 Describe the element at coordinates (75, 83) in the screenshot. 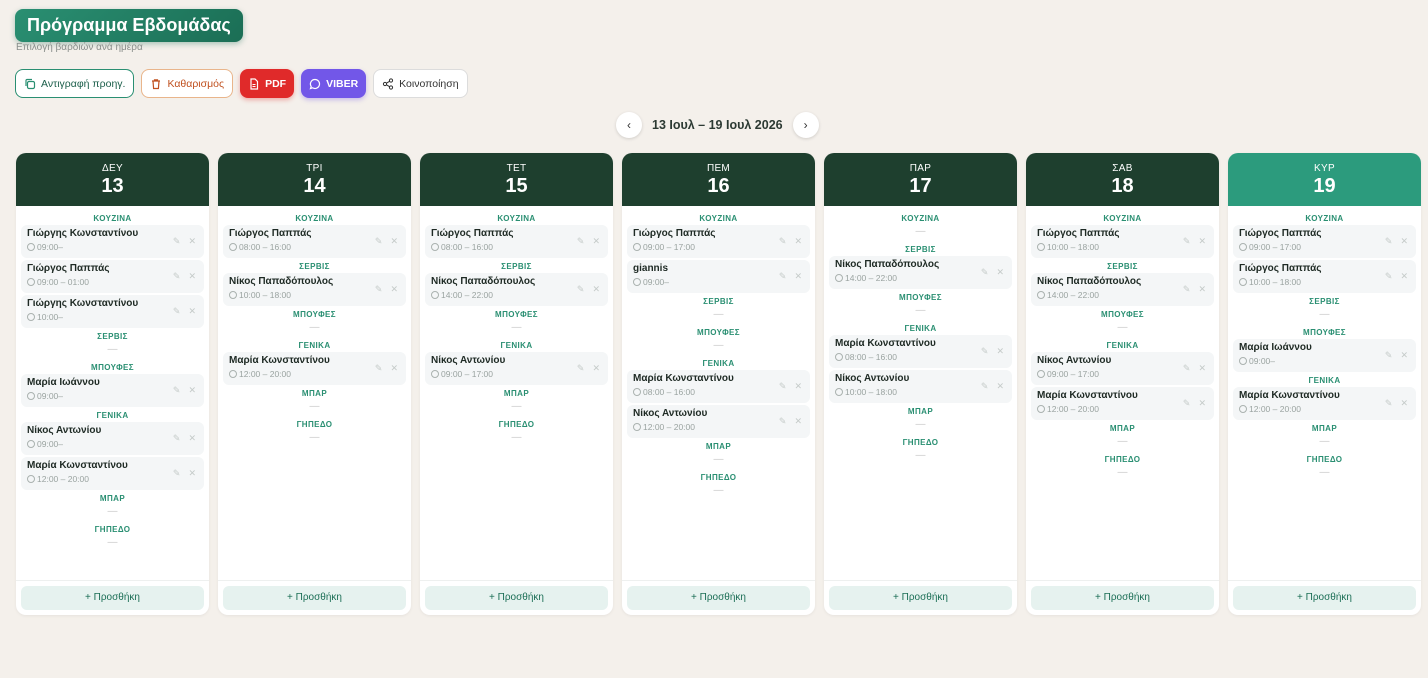

I see `copy-previous-button: Αντιγραφή προηγ.` at that location.